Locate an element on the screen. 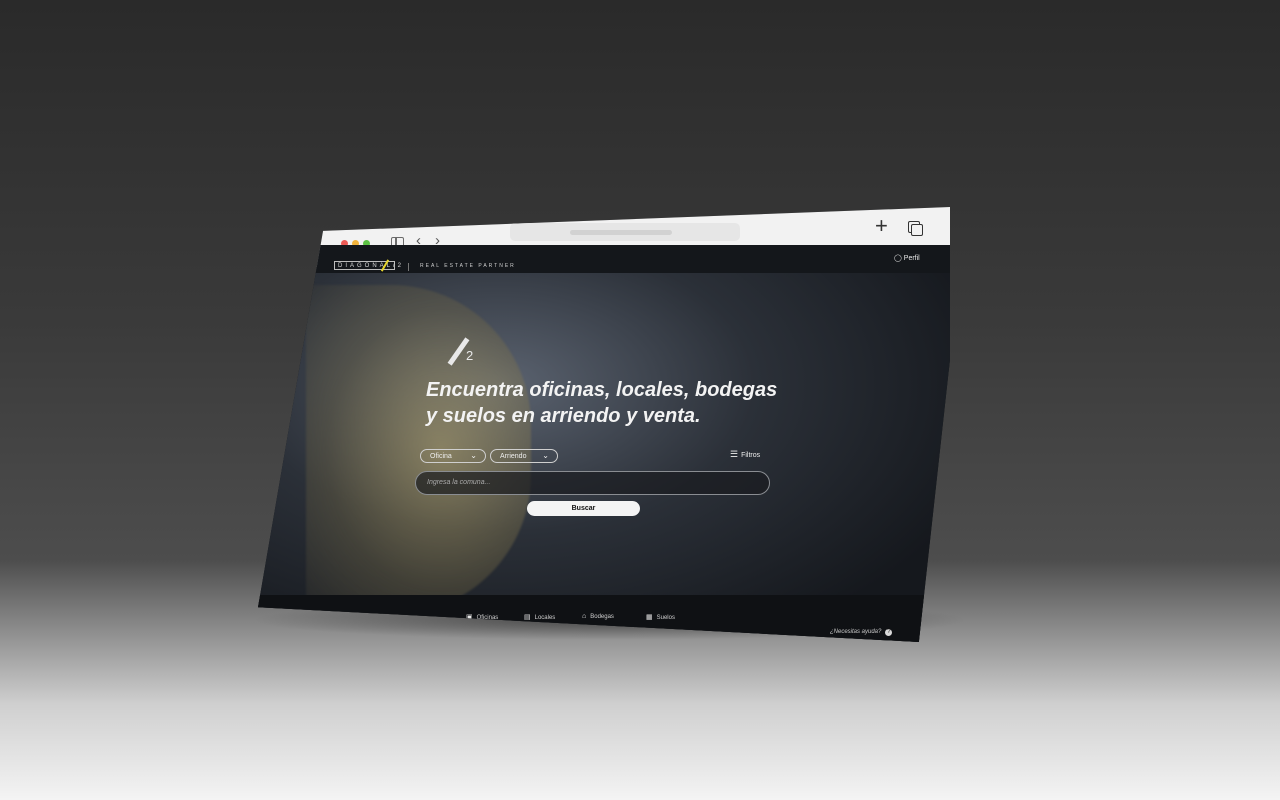  help-text: ¿Necesitas ayuda? is located at coordinates (856, 632).